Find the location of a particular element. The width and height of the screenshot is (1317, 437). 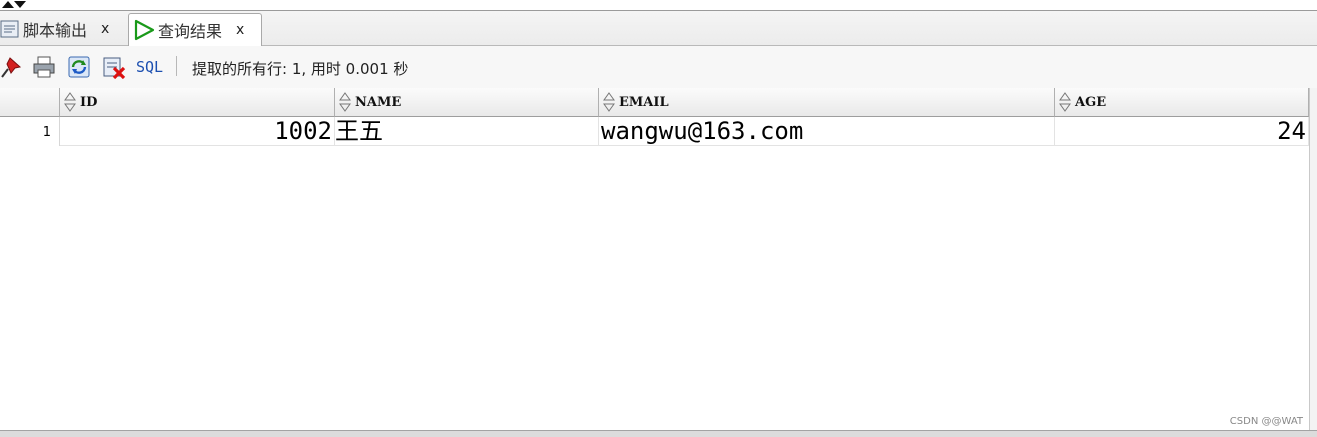

column-header-label: NAME is located at coordinates (378, 102).